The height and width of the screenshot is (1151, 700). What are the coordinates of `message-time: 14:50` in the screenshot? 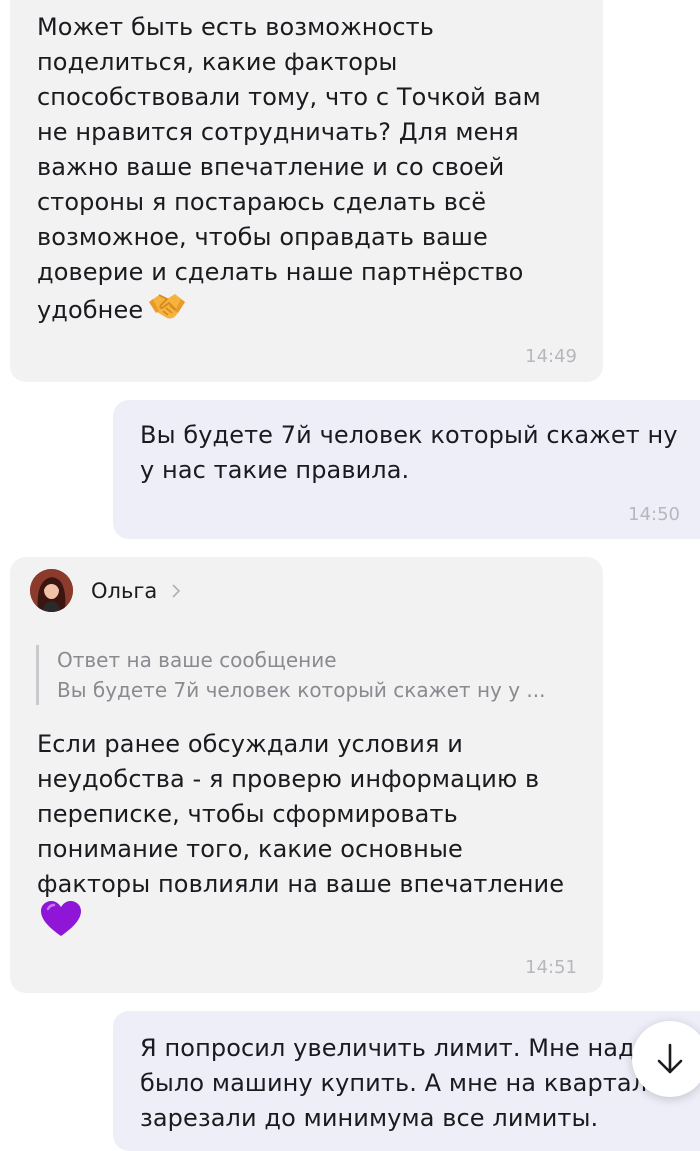 It's located at (654, 514).